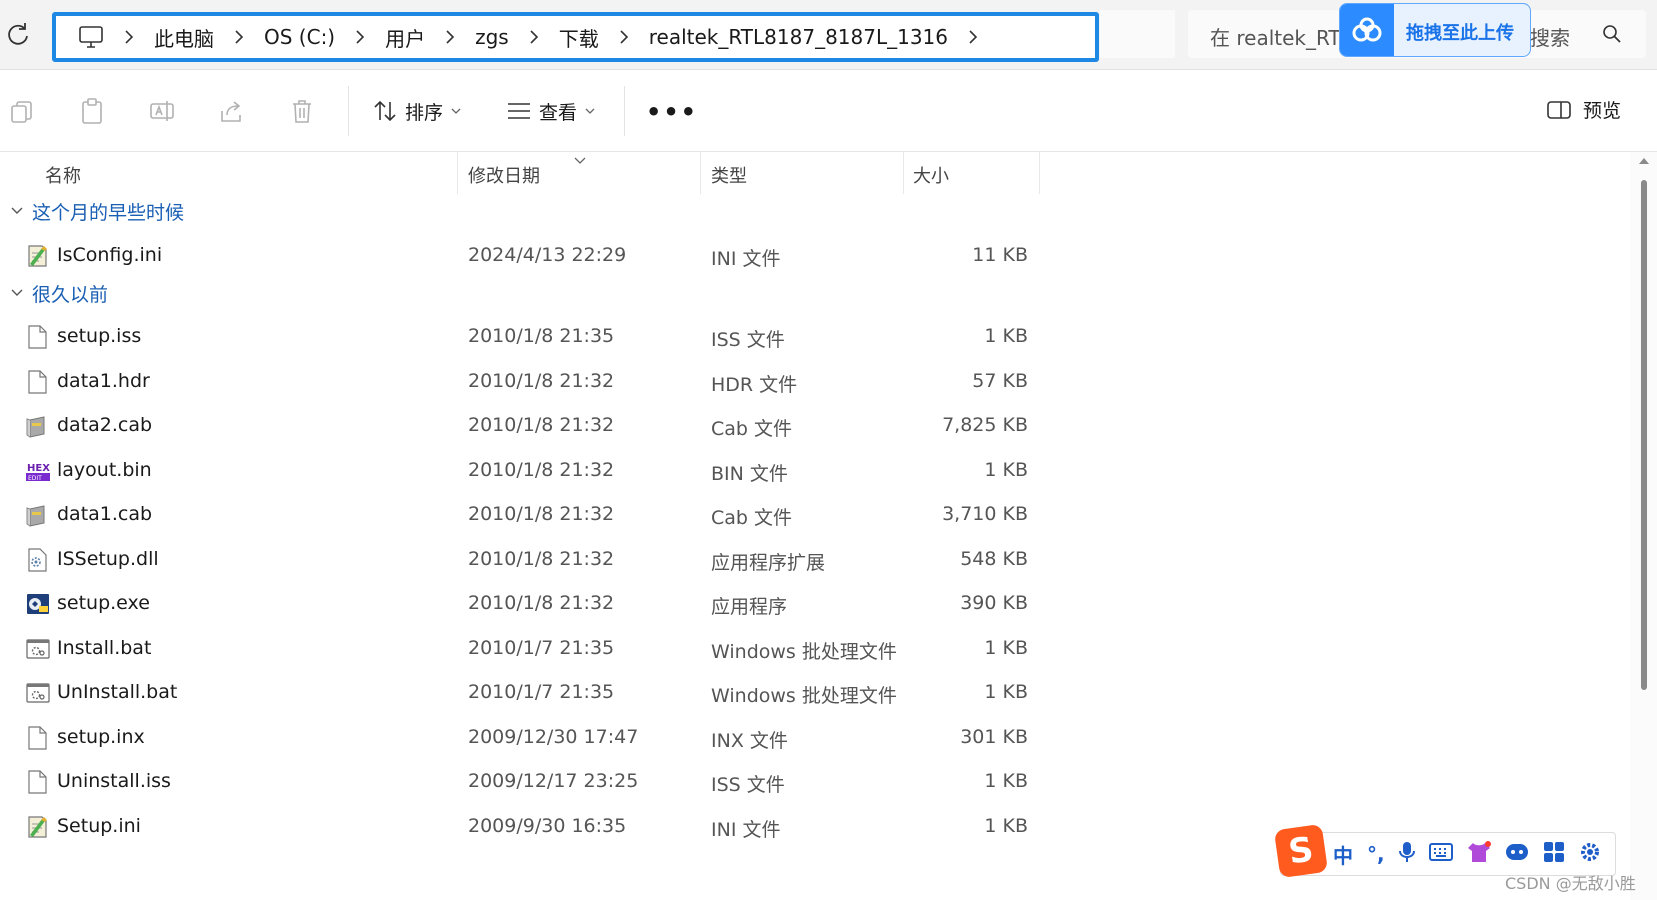 The width and height of the screenshot is (1657, 900). Describe the element at coordinates (103, 381) in the screenshot. I see `file-name: data1.hdr` at that location.